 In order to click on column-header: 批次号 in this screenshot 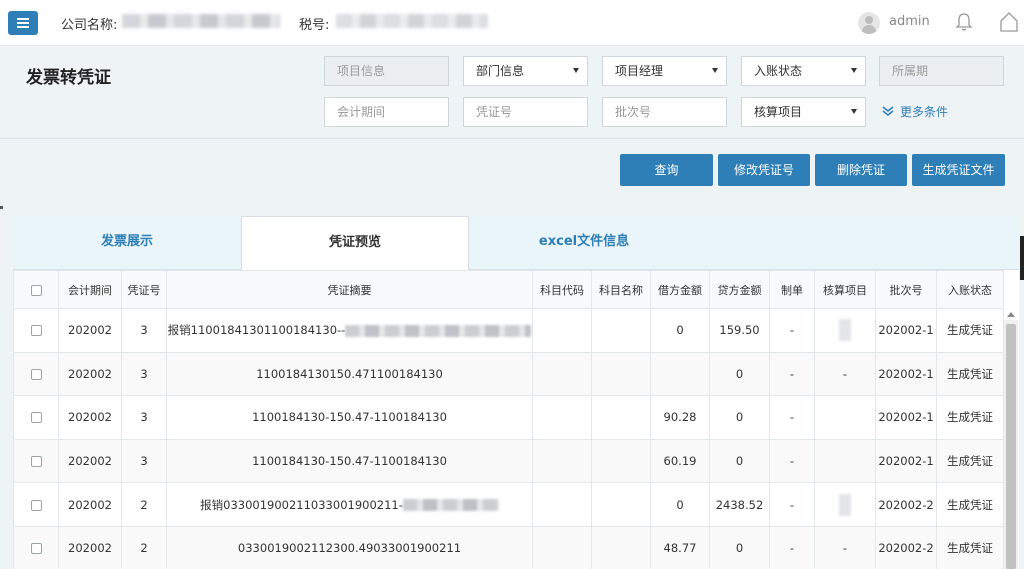, I will do `click(906, 289)`.